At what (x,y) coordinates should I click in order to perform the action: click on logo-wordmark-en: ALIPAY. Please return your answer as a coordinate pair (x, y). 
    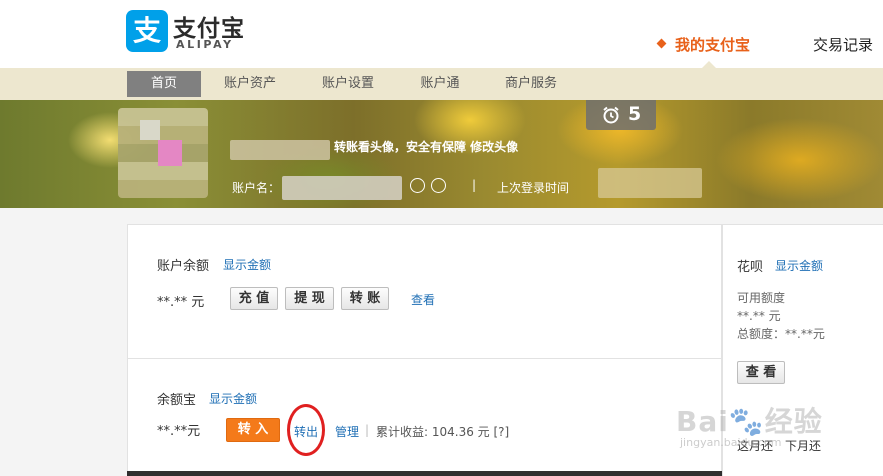
    Looking at the image, I should click on (205, 44).